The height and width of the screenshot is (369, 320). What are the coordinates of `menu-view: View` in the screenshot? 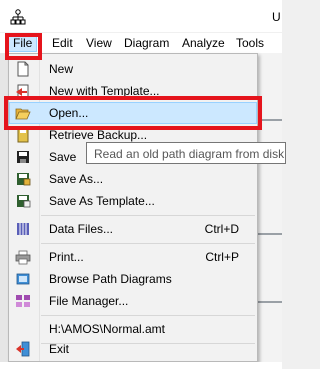 It's located at (99, 43).